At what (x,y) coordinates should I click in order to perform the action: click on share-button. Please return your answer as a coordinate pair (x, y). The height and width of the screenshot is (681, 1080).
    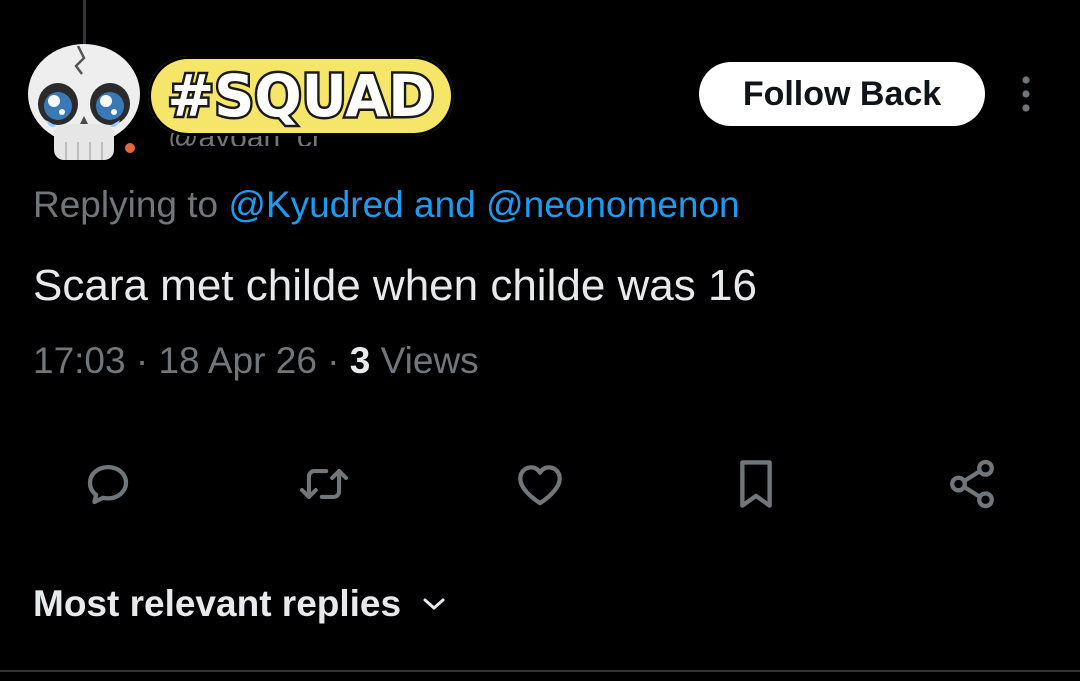
    Looking at the image, I should click on (972, 484).